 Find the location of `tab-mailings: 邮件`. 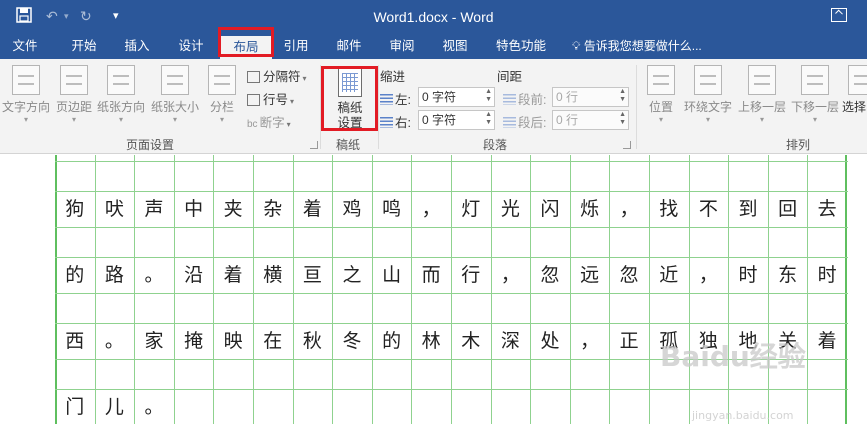

tab-mailings: 邮件 is located at coordinates (349, 46).